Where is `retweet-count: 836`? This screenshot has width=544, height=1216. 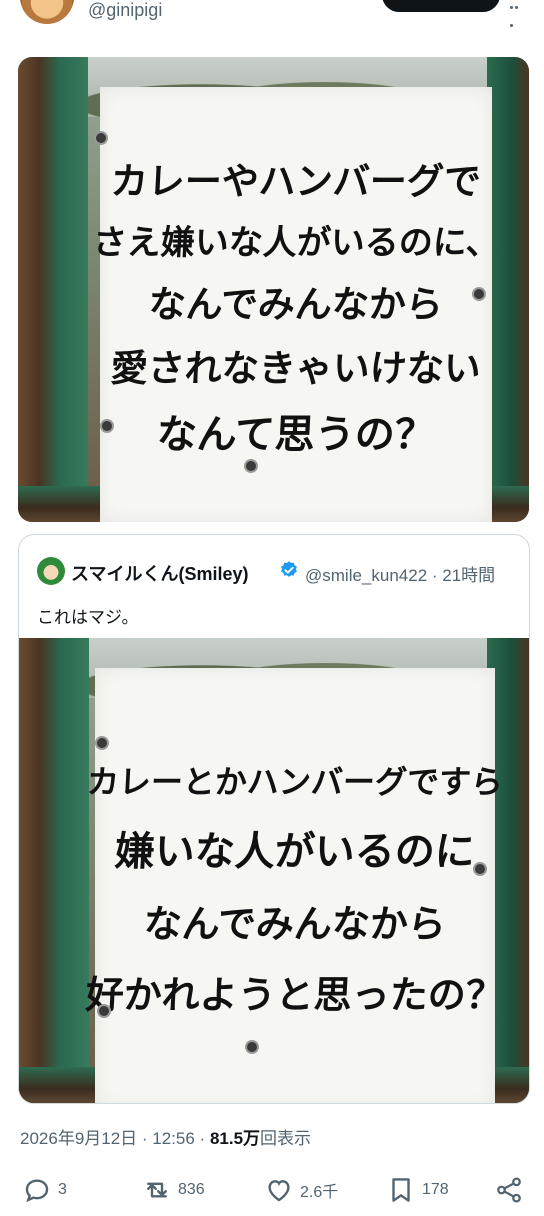 retweet-count: 836 is located at coordinates (191, 1189).